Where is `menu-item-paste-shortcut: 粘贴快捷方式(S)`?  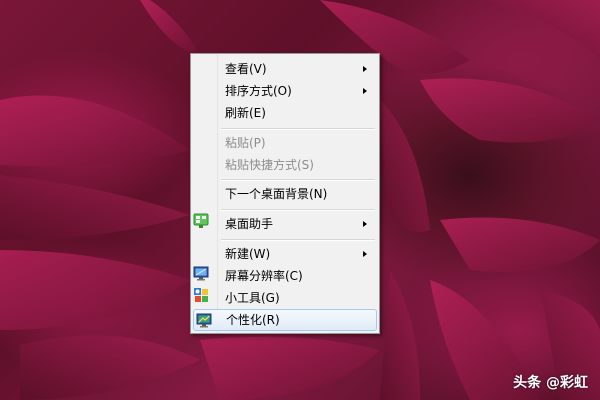
menu-item-paste-shortcut: 粘贴快捷方式(S) is located at coordinates (285, 165).